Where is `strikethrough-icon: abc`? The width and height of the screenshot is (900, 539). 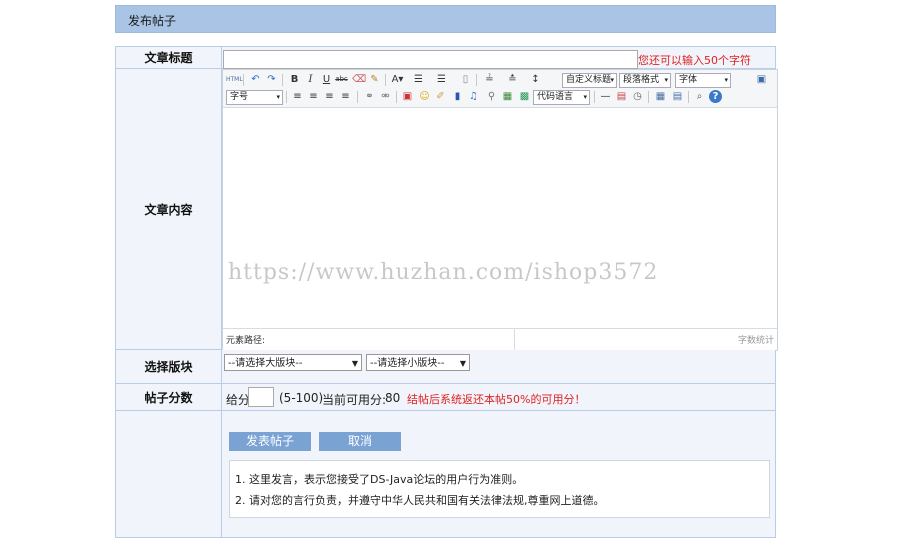 strikethrough-icon: abc is located at coordinates (341, 79).